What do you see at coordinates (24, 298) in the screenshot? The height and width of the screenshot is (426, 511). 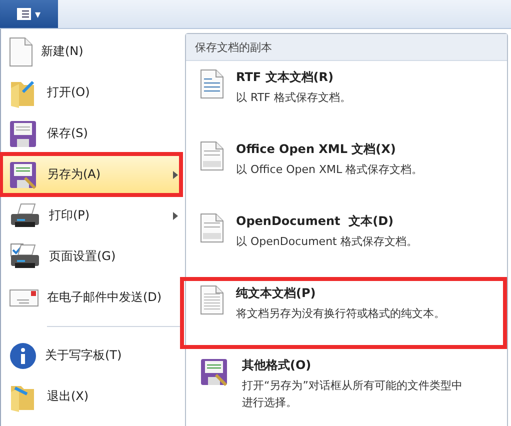 I see `envelope-icon` at bounding box center [24, 298].